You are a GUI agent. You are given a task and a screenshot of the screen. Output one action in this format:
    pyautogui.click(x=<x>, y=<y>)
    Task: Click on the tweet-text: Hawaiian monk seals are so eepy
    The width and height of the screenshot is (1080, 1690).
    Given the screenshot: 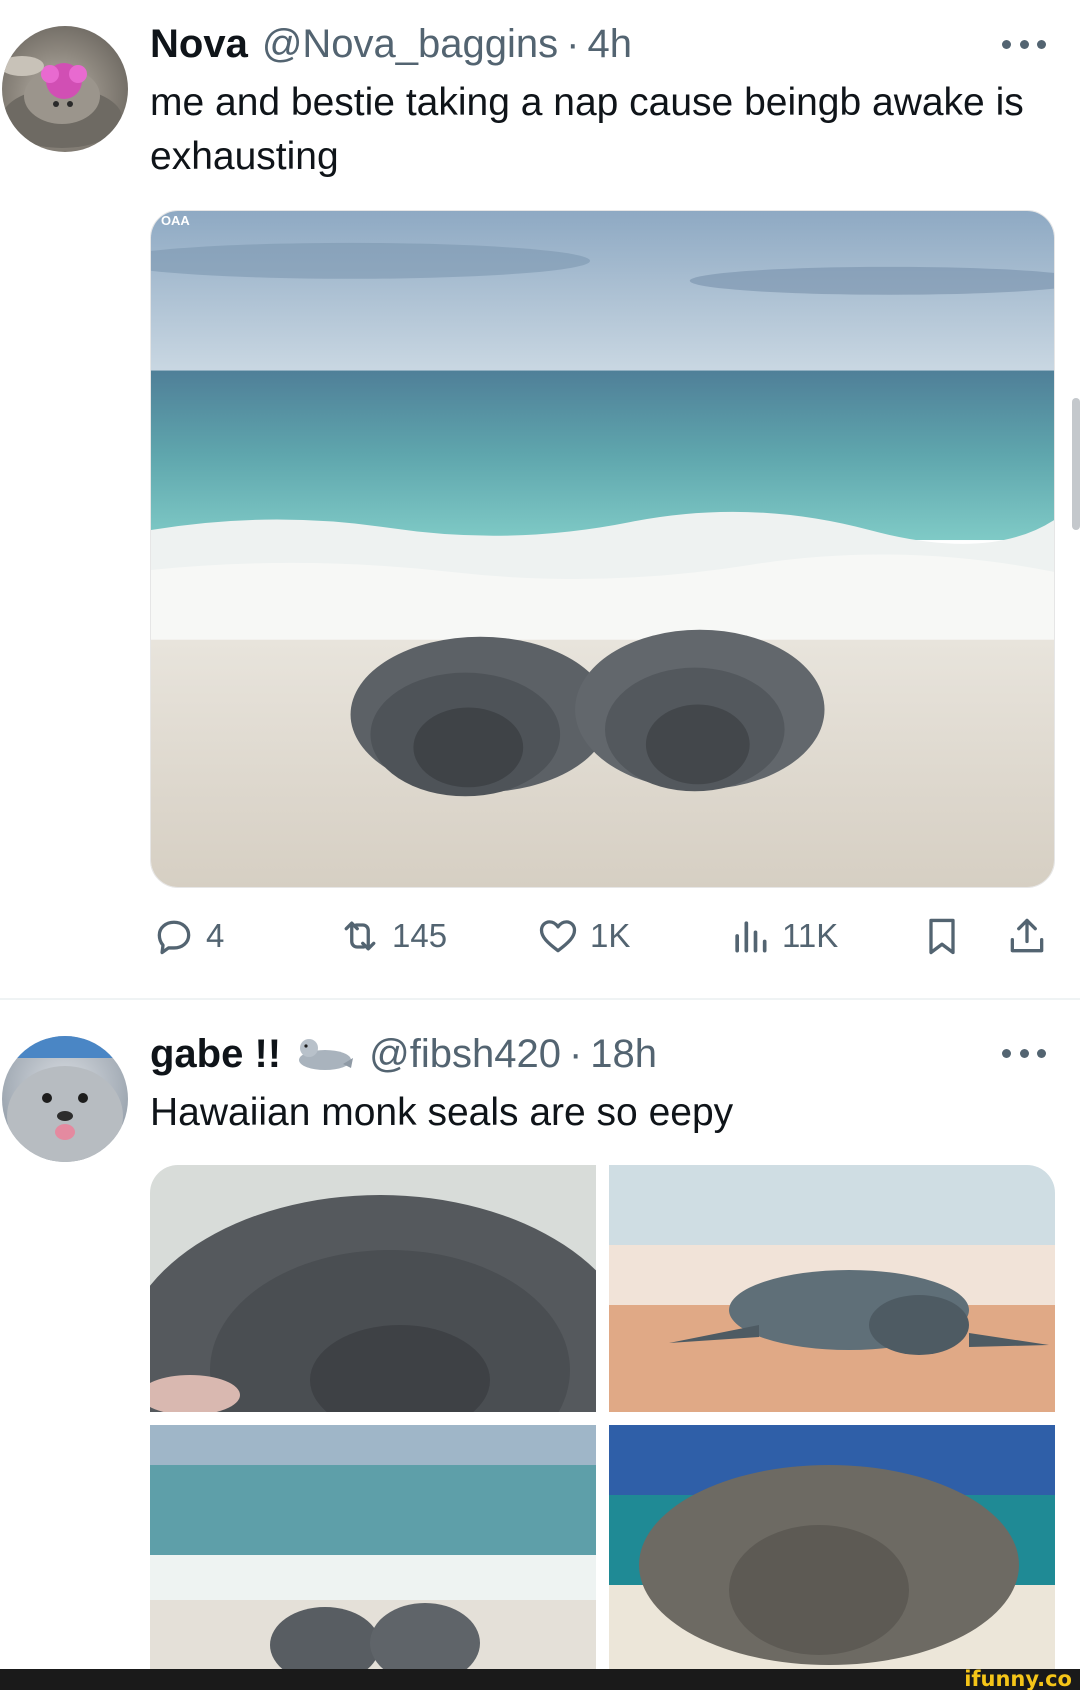 What is the action you would take?
    pyautogui.click(x=442, y=1112)
    